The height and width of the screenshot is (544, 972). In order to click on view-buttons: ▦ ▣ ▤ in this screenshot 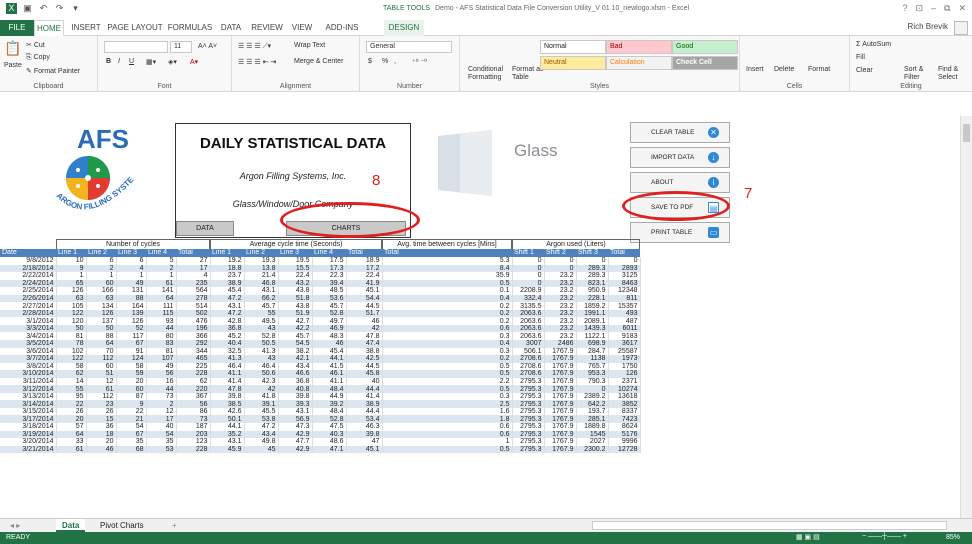, I will do `click(808, 537)`.